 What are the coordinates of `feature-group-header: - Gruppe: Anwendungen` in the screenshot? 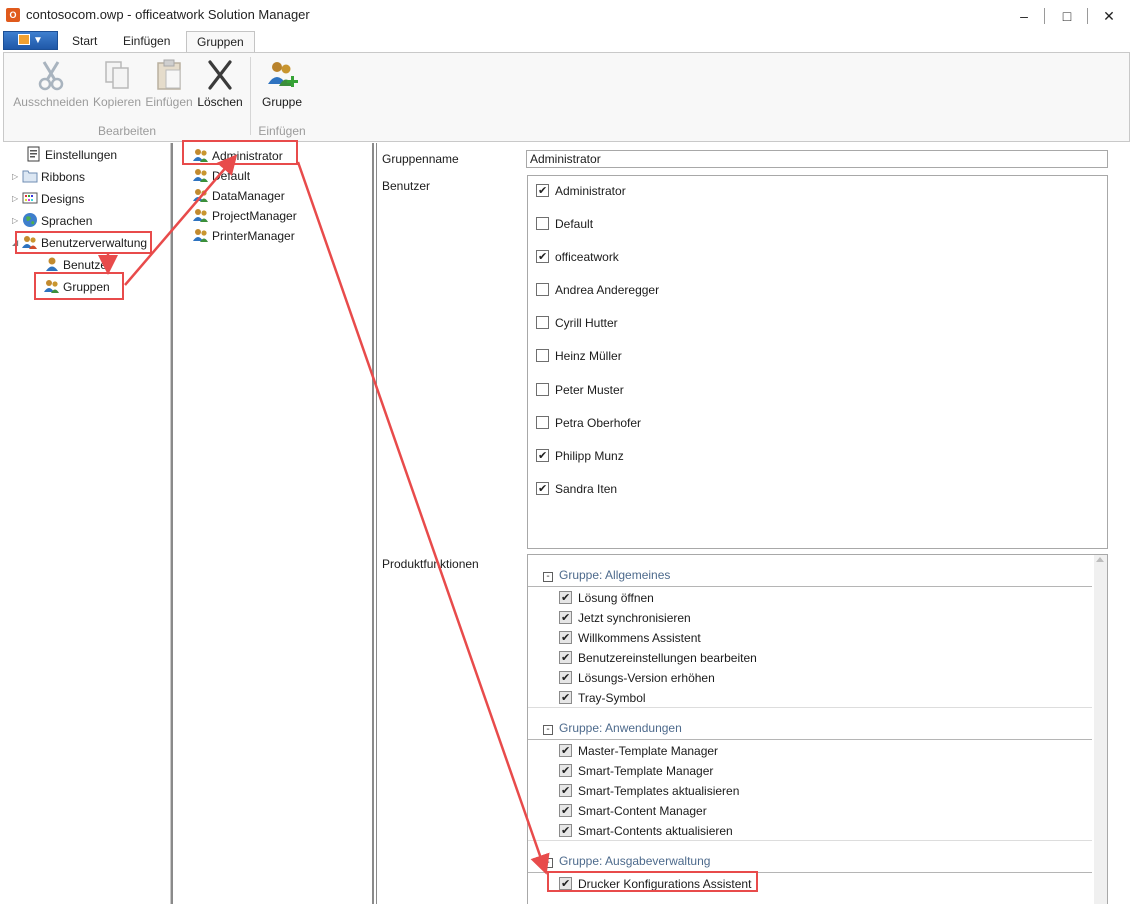 It's located at (612, 728).